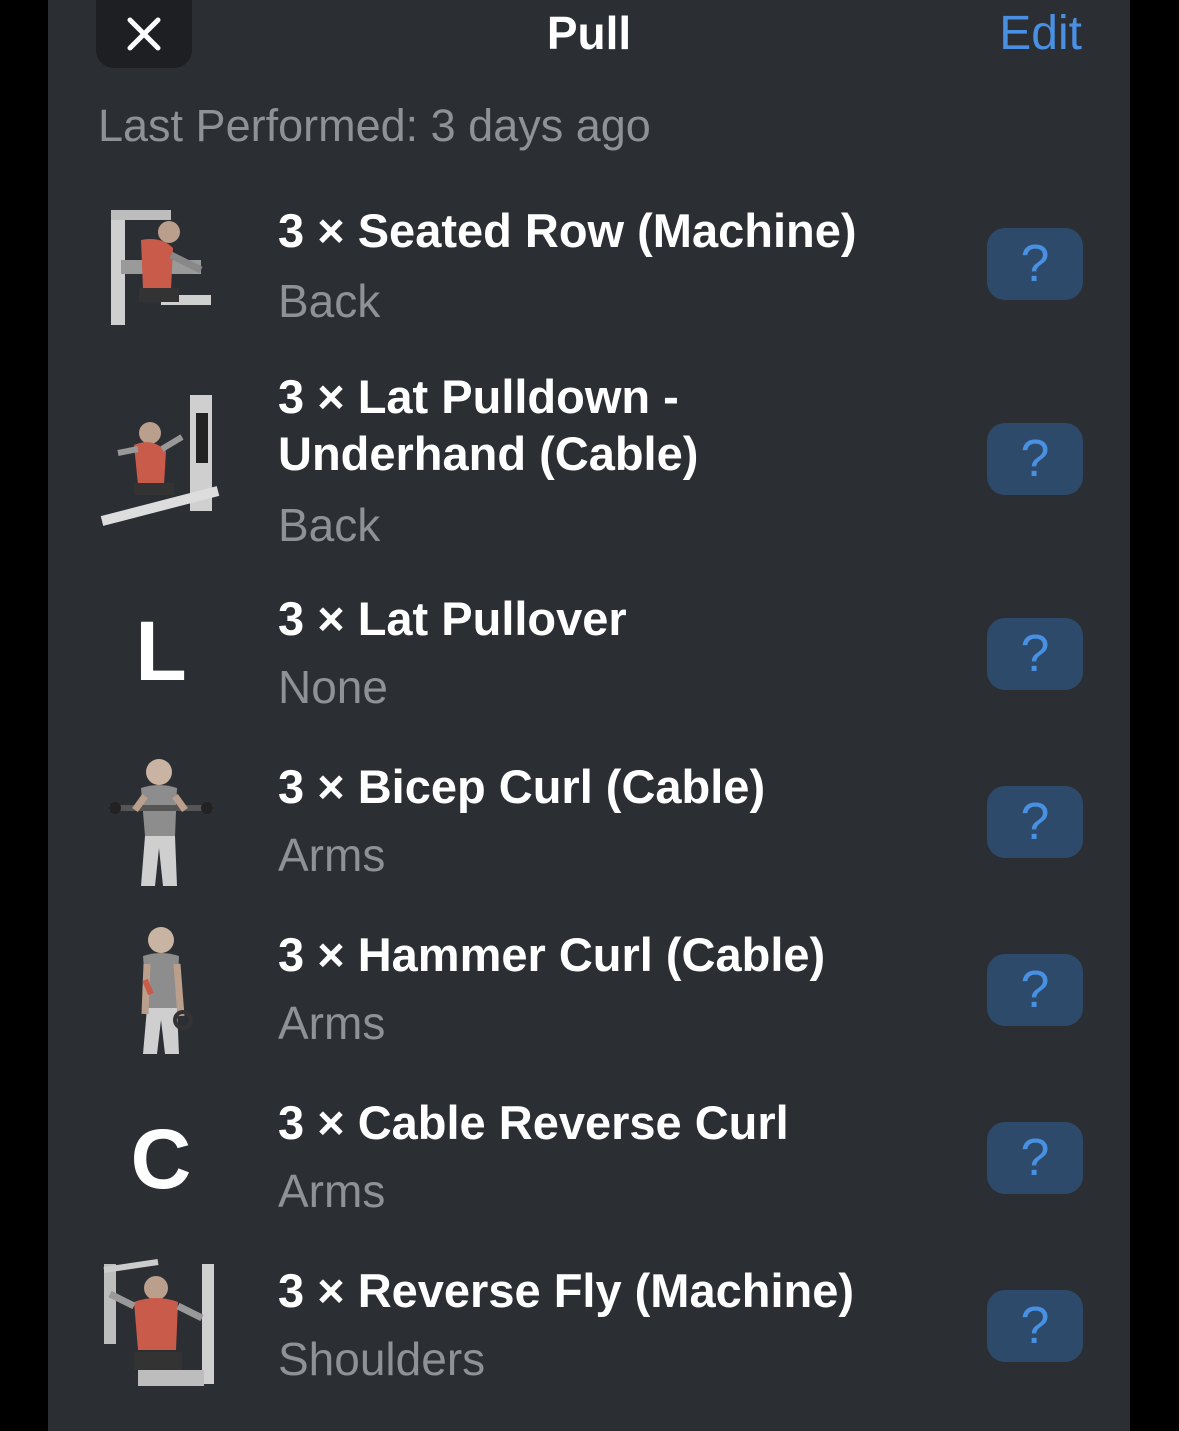 This screenshot has height=1431, width=1179. Describe the element at coordinates (552, 954) in the screenshot. I see `exercise-name: 3 × Hammer Curl (Cable)` at that location.